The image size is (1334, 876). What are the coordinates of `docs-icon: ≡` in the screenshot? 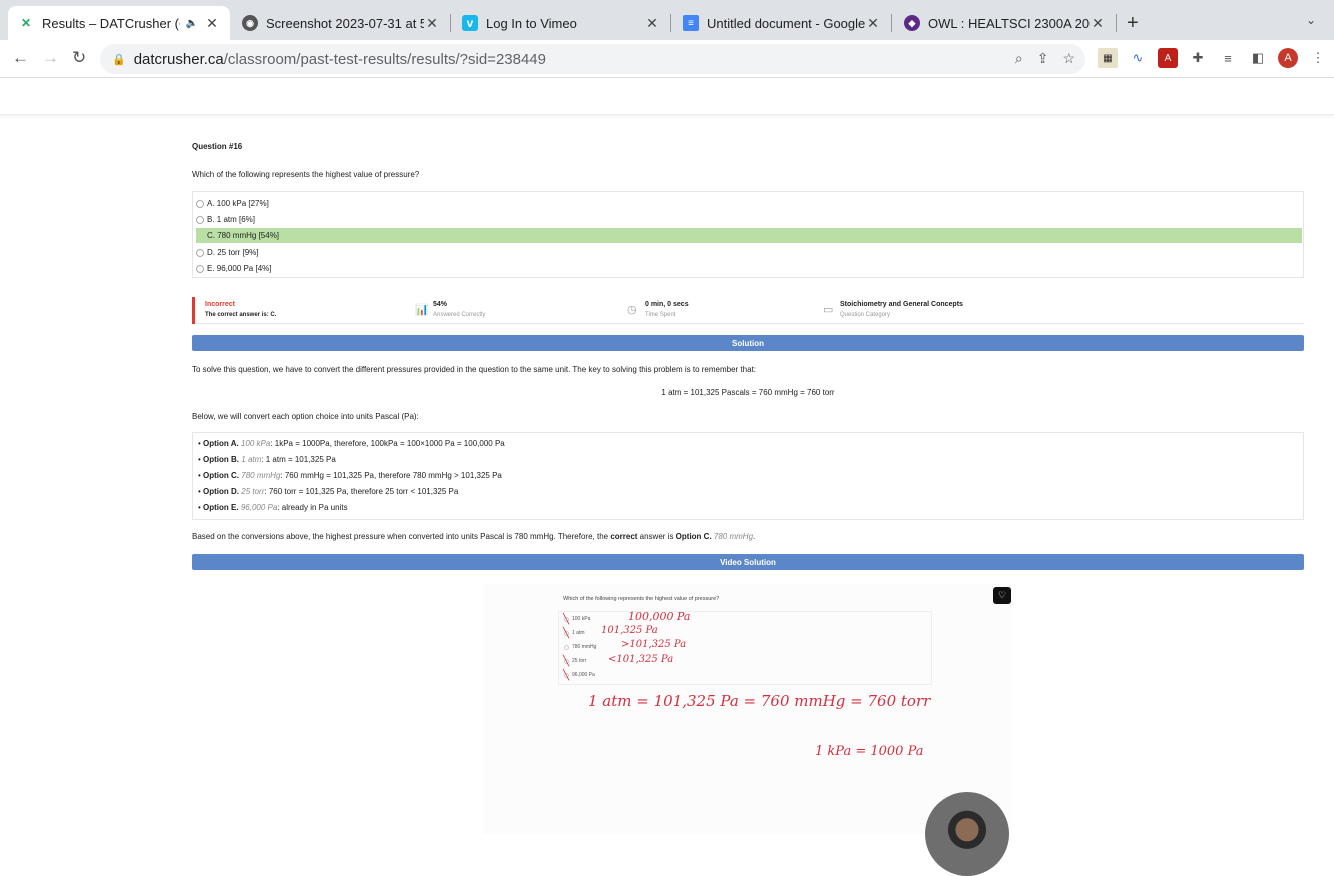 It's located at (691, 23).